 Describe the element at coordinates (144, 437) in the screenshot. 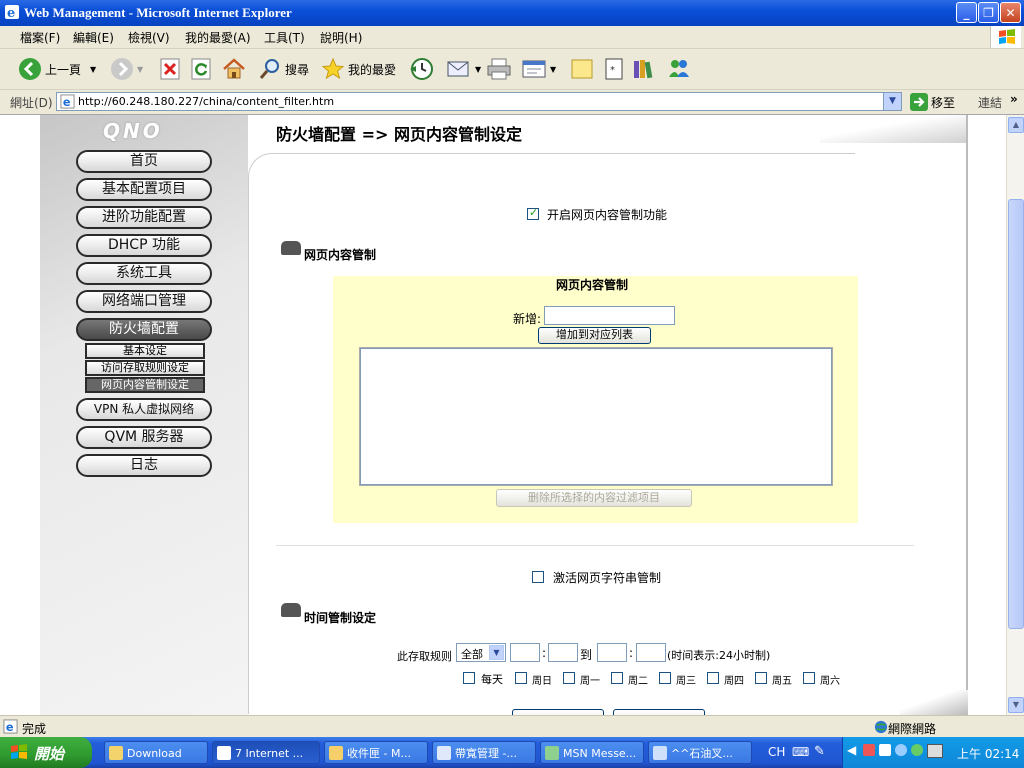

I see `nav-qvm-server: QVM 服务器` at that location.